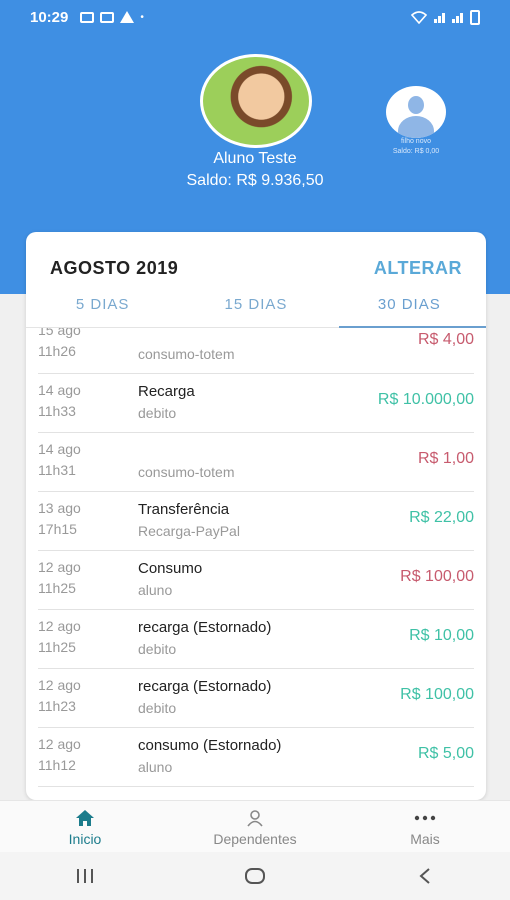  I want to click on month-title: AGOSTO 2019, so click(114, 268).